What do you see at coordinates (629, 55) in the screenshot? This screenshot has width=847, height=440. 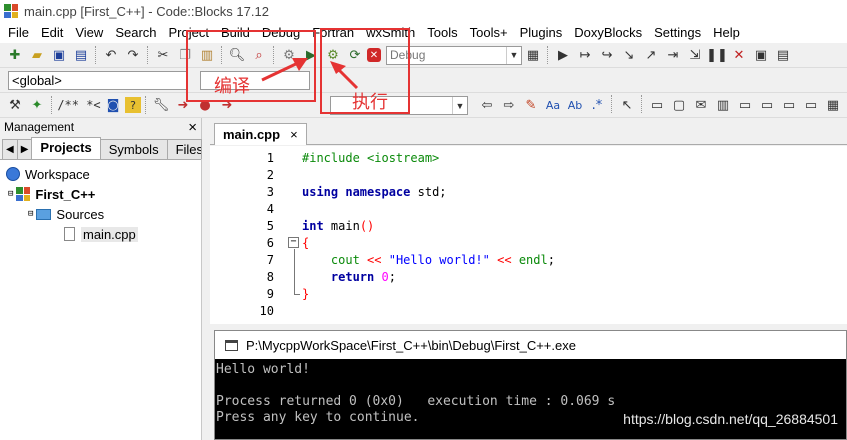 I see `step-into-icon: ↘` at bounding box center [629, 55].